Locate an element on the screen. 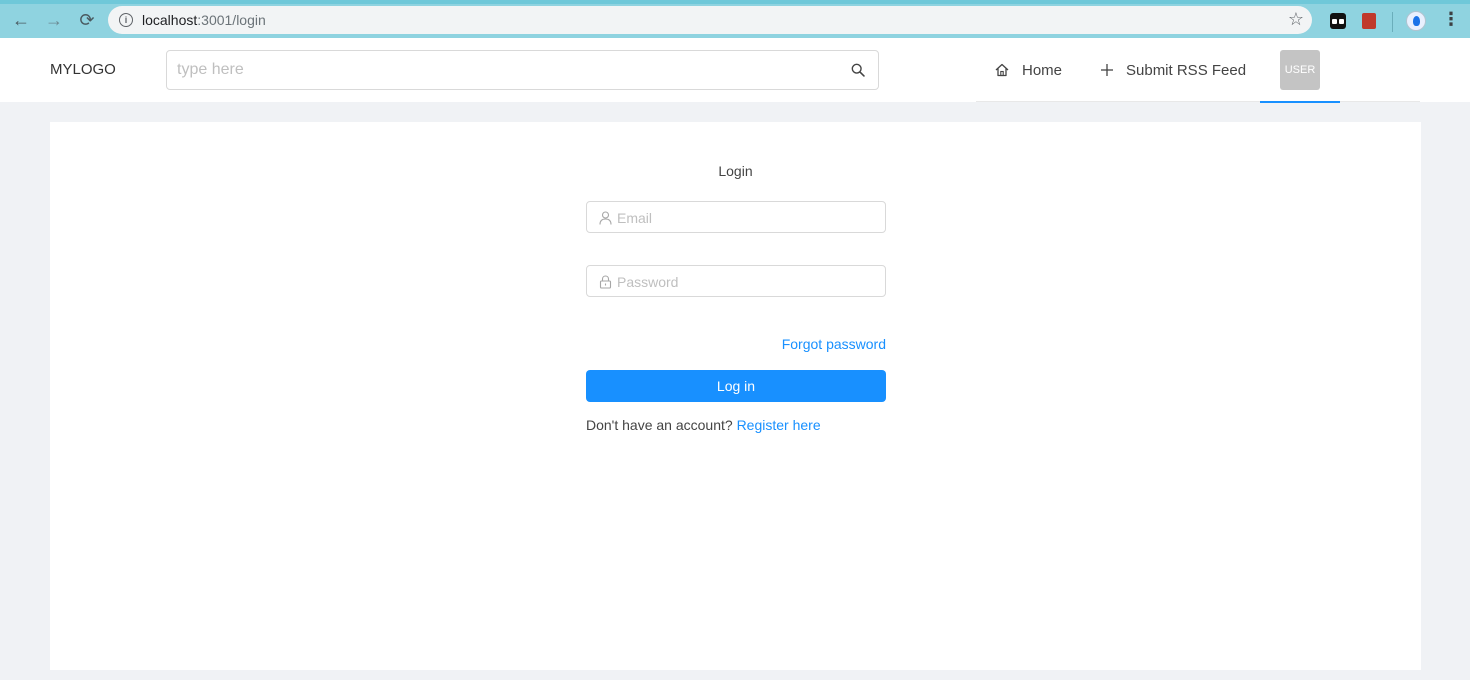 The image size is (1470, 680). nav-item-home: Home is located at coordinates (1028, 70).